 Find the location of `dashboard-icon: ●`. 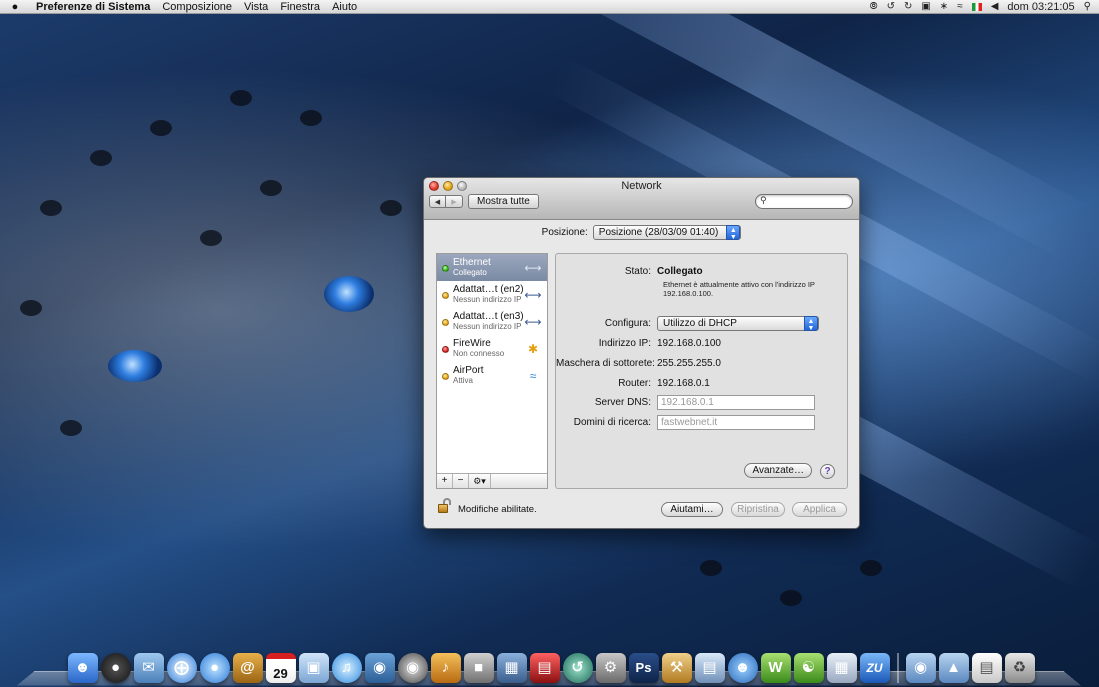

dashboard-icon: ● is located at coordinates (115, 668).